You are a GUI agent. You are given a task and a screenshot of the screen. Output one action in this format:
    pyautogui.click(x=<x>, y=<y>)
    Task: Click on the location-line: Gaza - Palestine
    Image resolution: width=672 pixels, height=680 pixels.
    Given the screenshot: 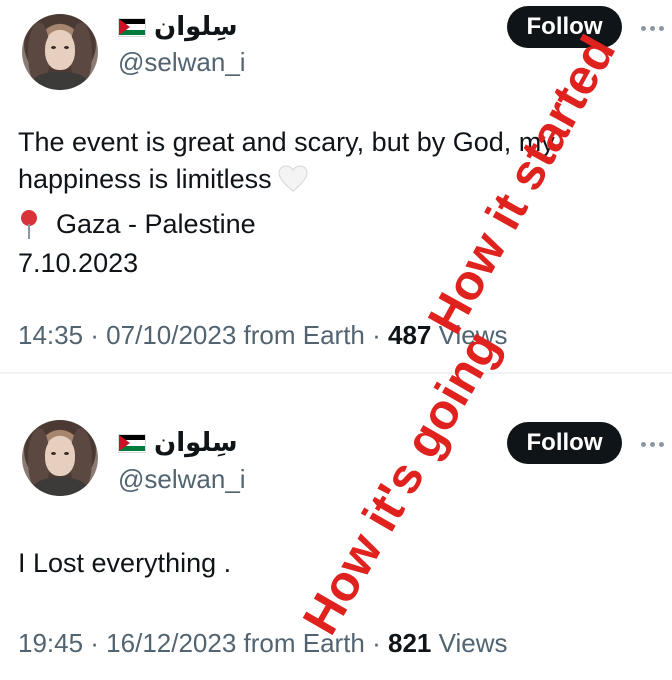 What is the action you would take?
    pyautogui.click(x=137, y=224)
    